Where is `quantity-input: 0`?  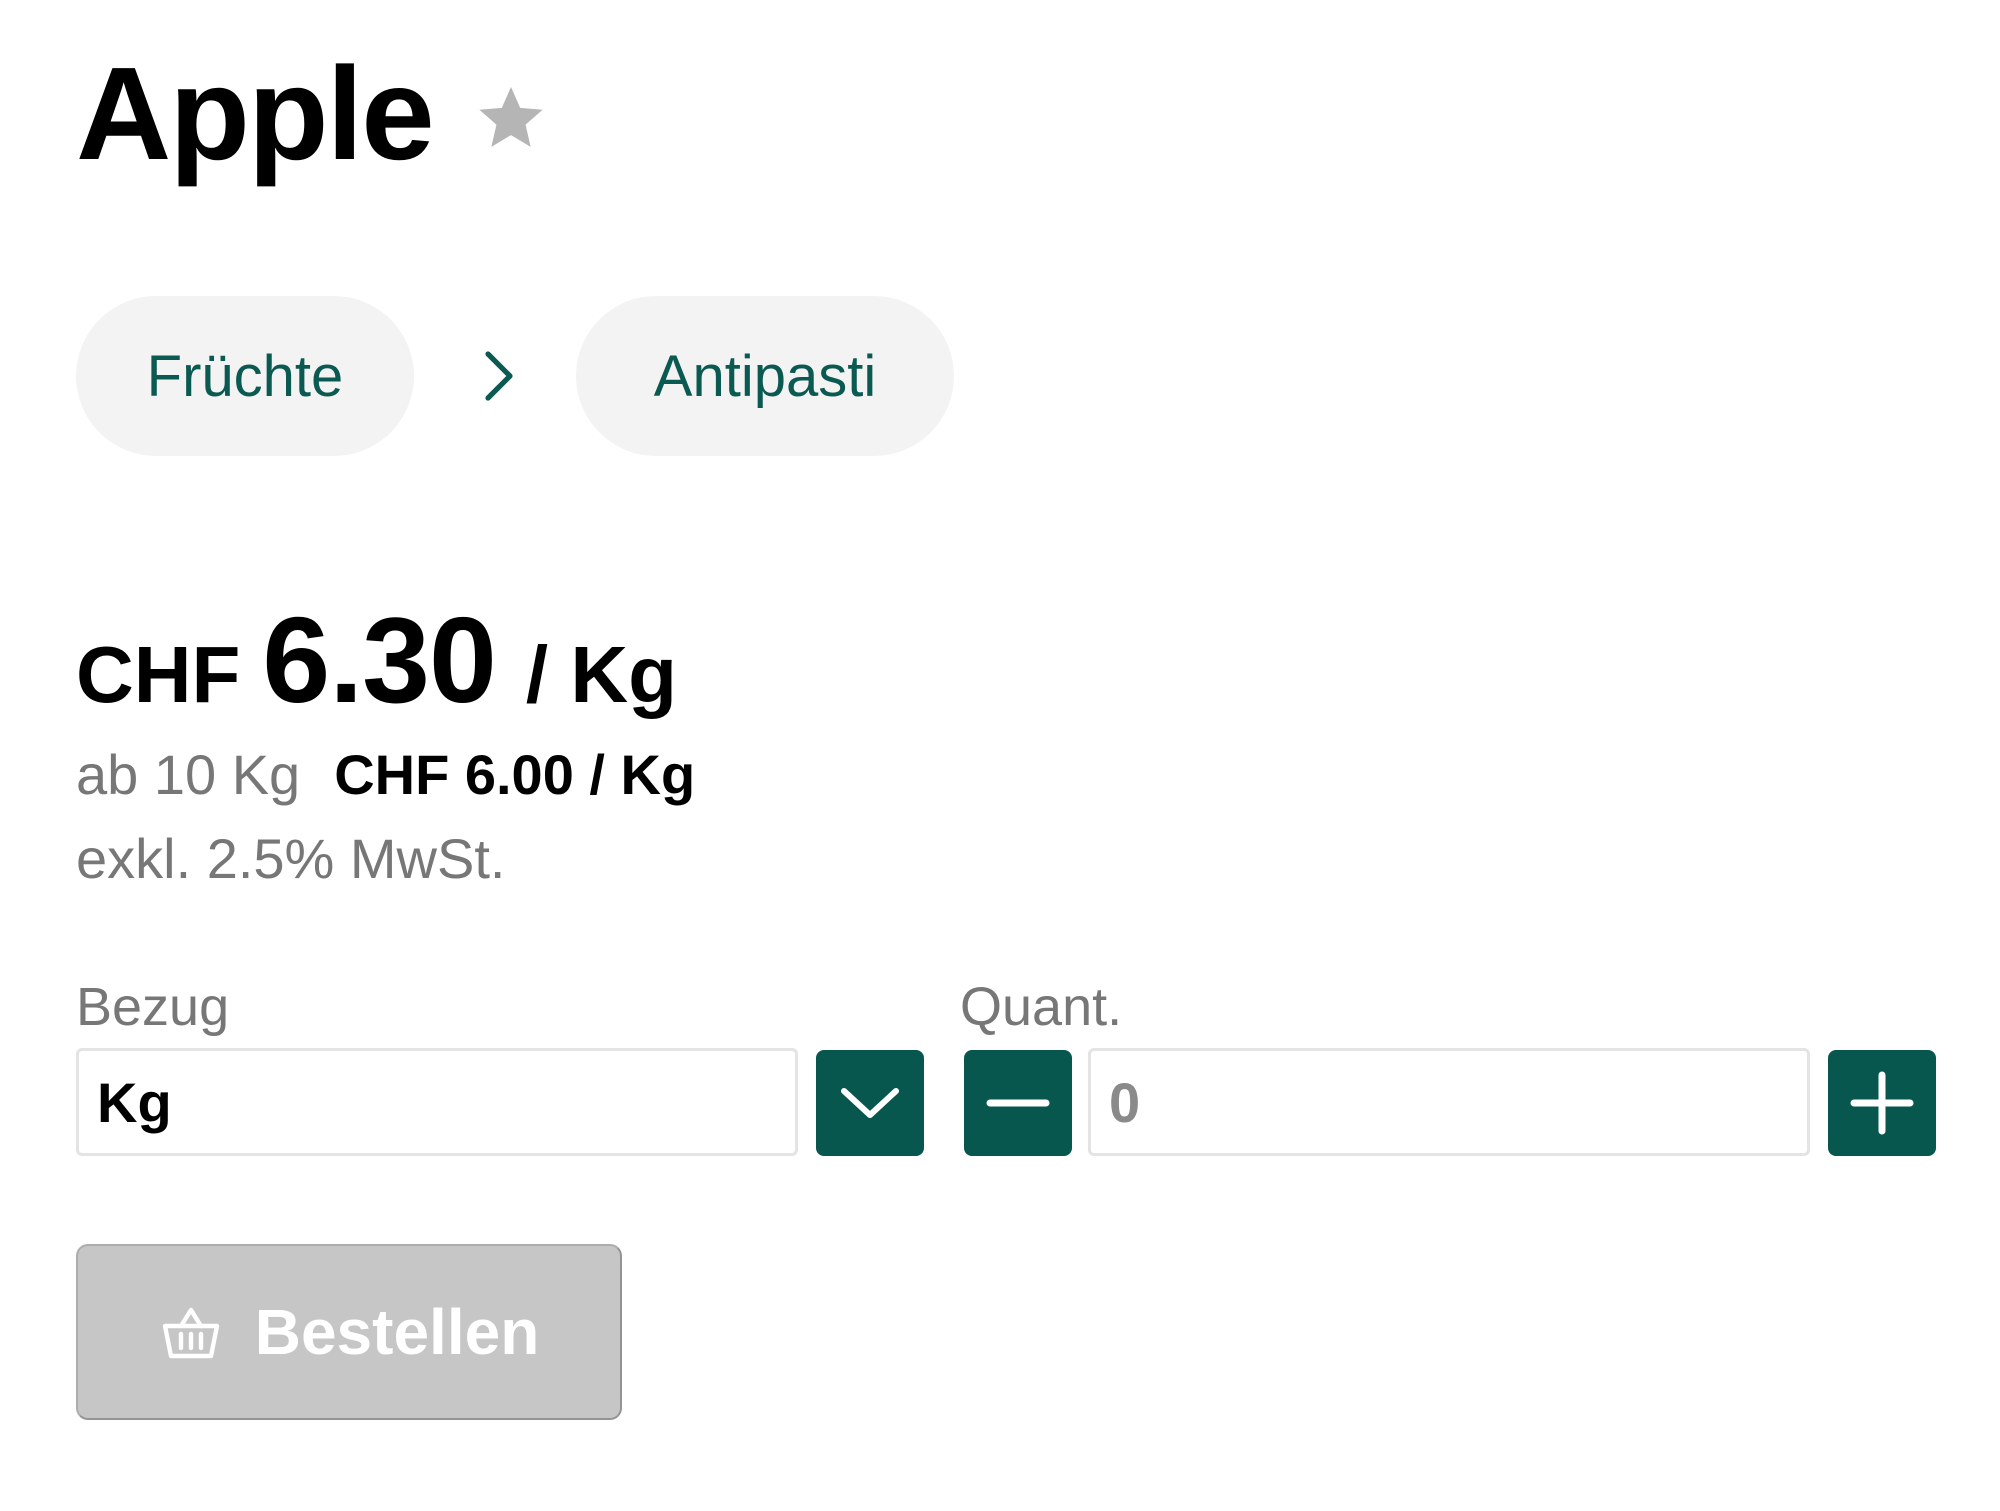 quantity-input: 0 is located at coordinates (1449, 1102).